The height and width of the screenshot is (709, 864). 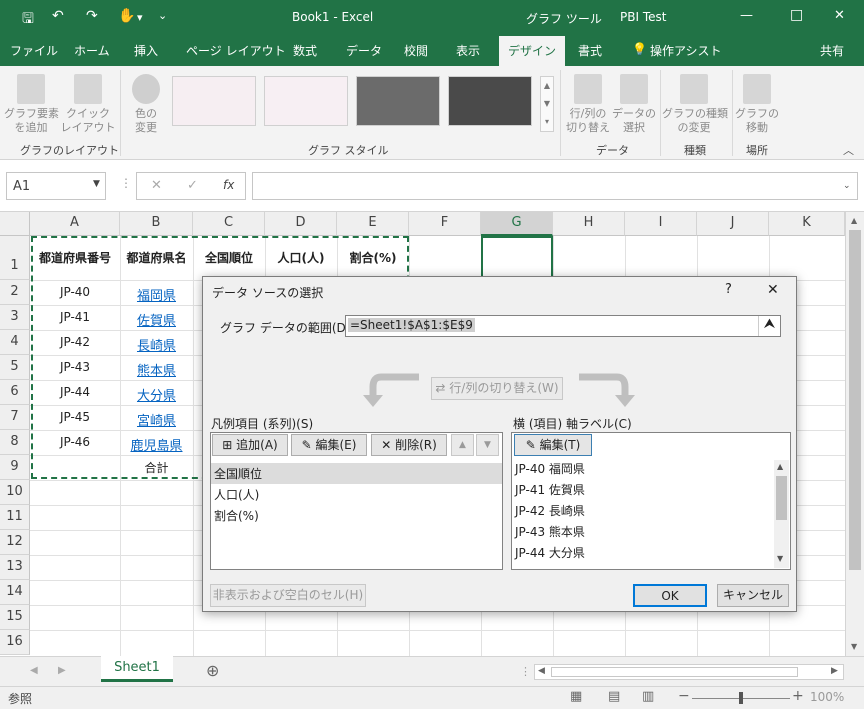 What do you see at coordinates (34, 670) in the screenshot?
I see `prev-sheet-icon: ◀` at bounding box center [34, 670].